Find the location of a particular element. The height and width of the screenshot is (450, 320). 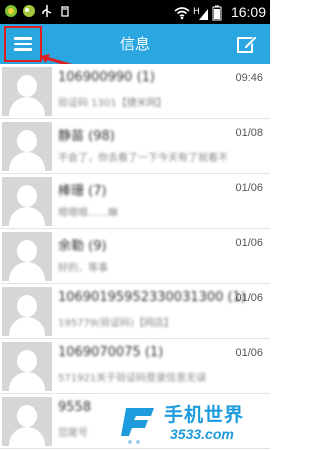

usb-icon is located at coordinates (47, 10).